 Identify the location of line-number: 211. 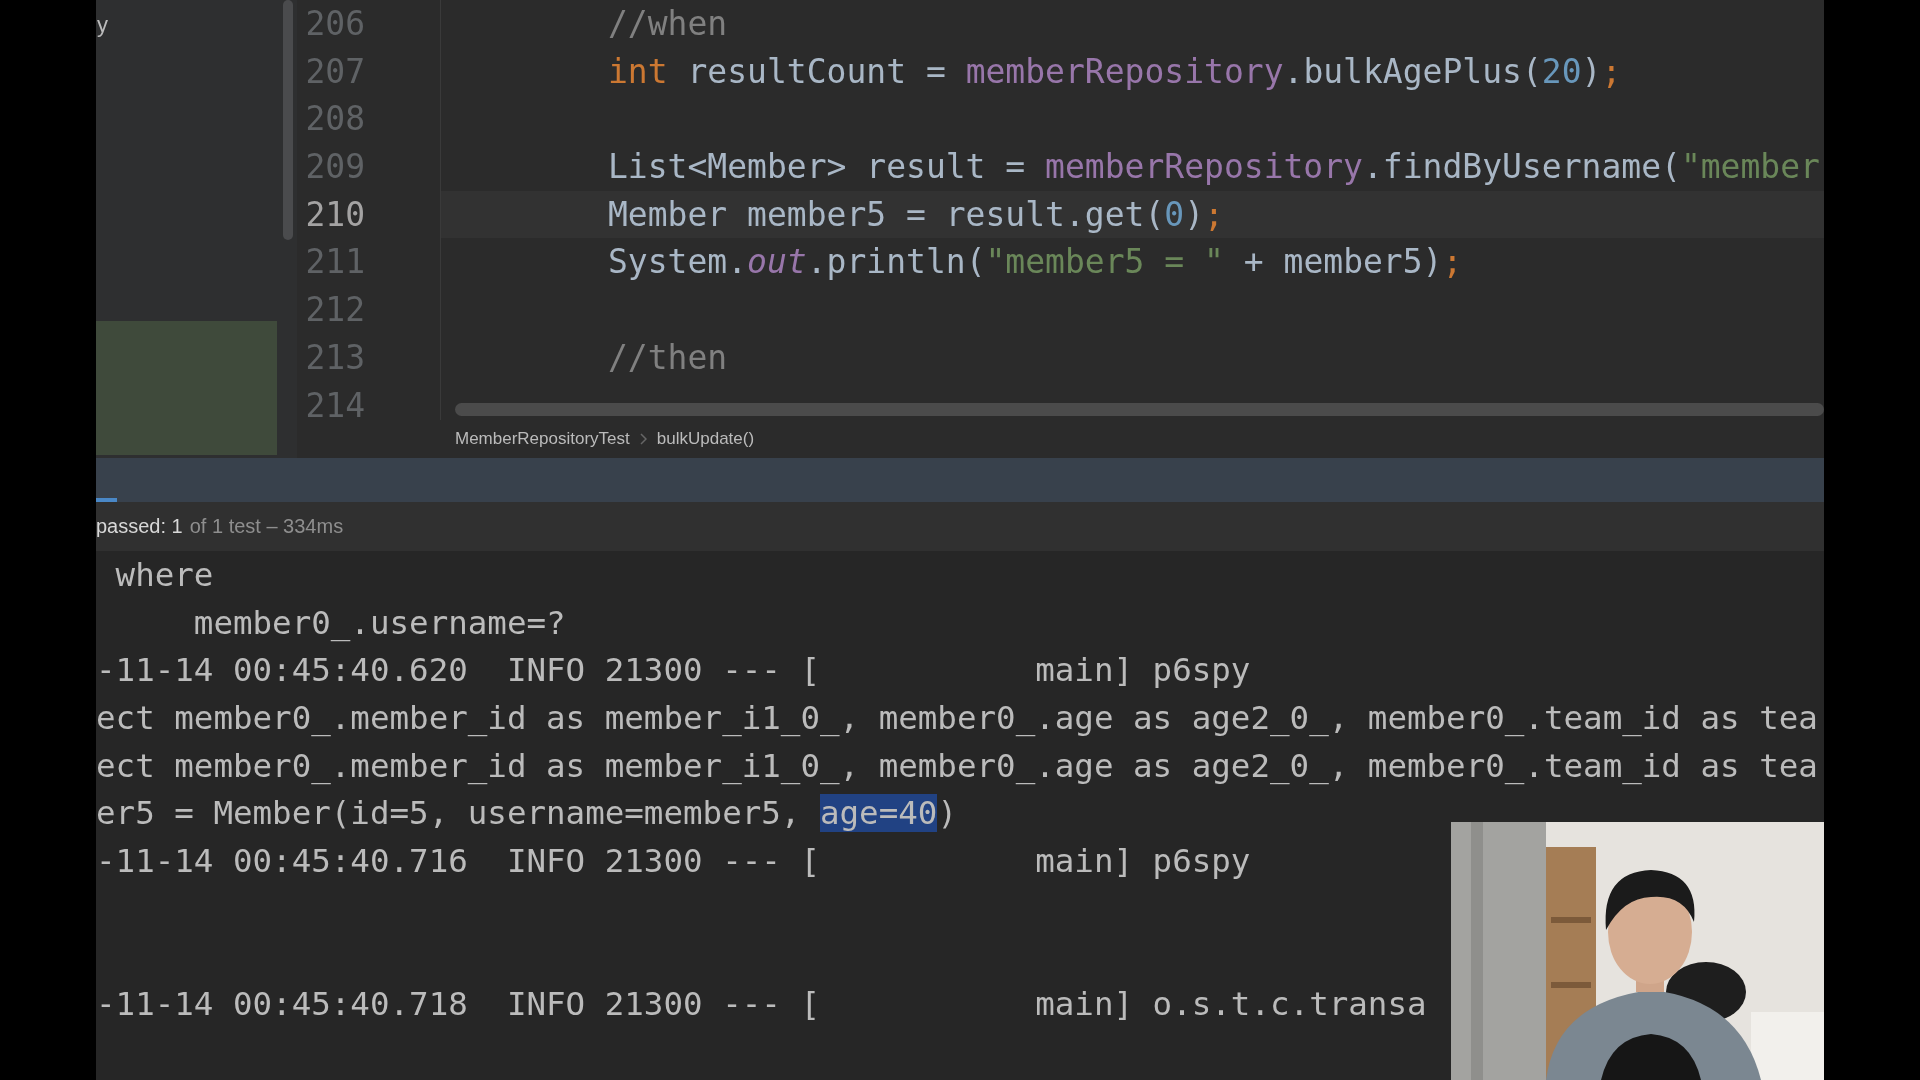
(334, 262).